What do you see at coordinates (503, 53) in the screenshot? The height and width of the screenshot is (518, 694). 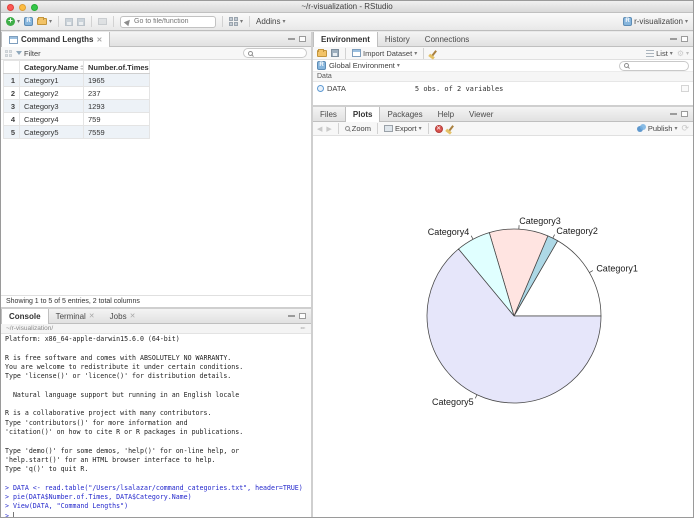 I see `environment-toolbar: Import Dataset ▾ List ▾ ⚙ ▾` at bounding box center [503, 53].